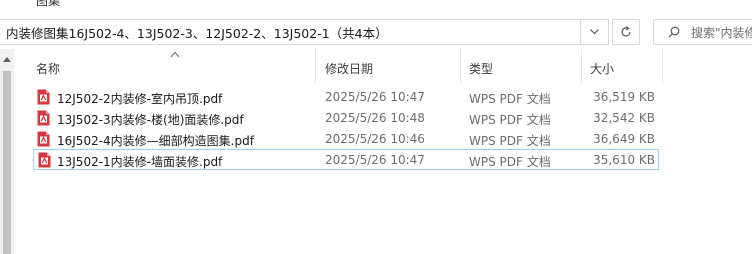  Describe the element at coordinates (376, 5) in the screenshot. I see `window-title-strip: 图集` at that location.